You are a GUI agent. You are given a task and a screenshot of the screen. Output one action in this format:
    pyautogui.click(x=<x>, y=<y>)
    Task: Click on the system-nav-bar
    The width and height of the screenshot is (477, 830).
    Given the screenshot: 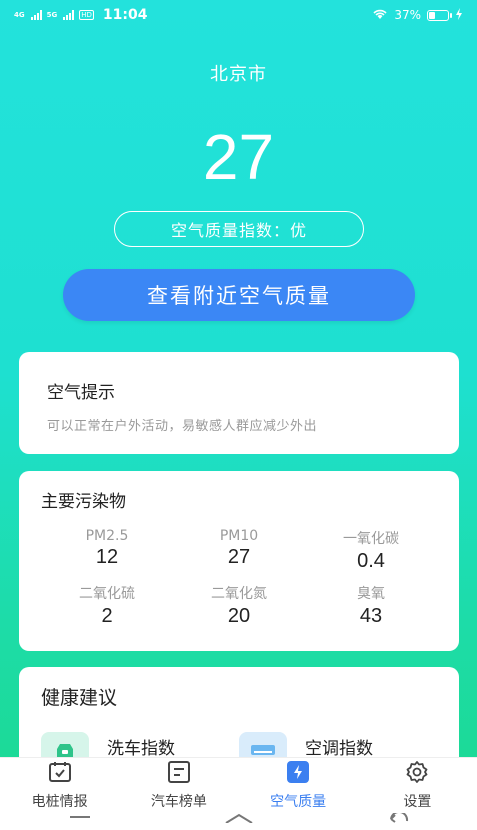 What is the action you would take?
    pyautogui.click(x=238, y=821)
    